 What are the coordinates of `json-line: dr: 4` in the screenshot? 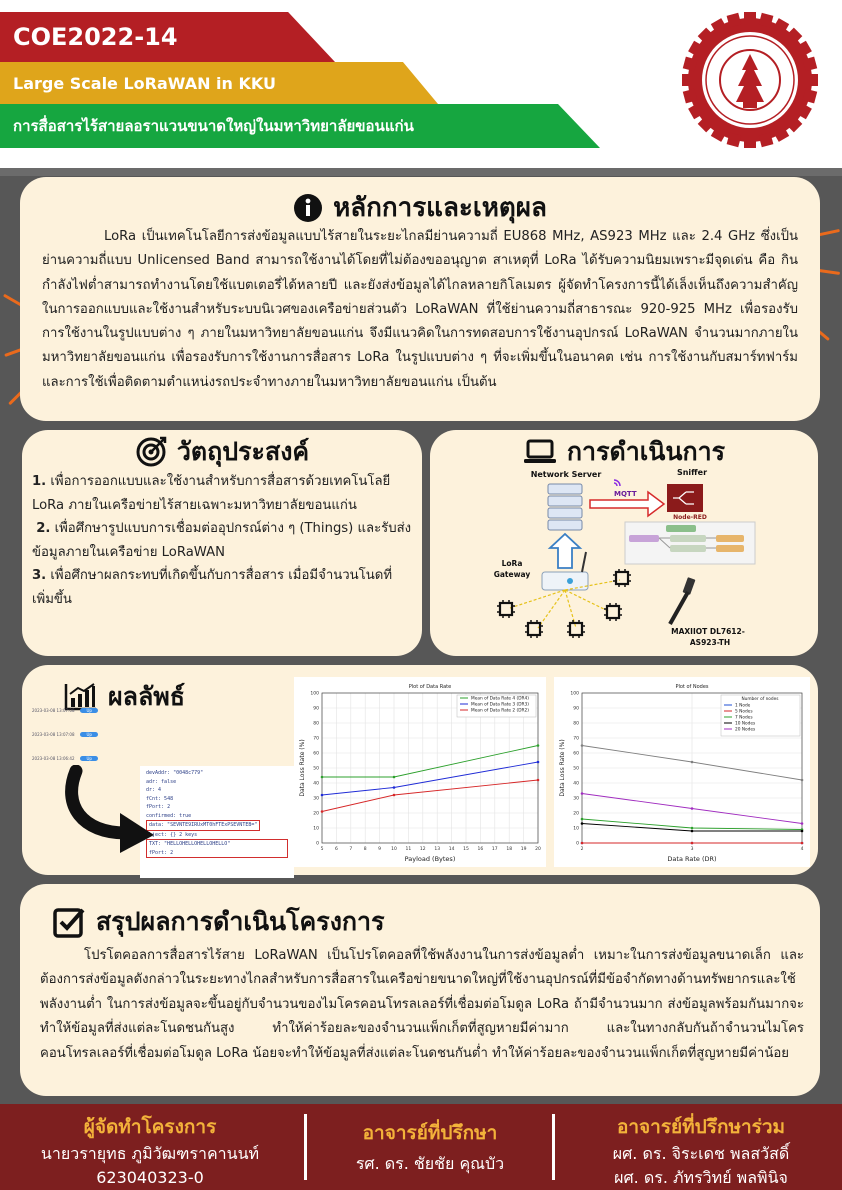 It's located at (154, 790).